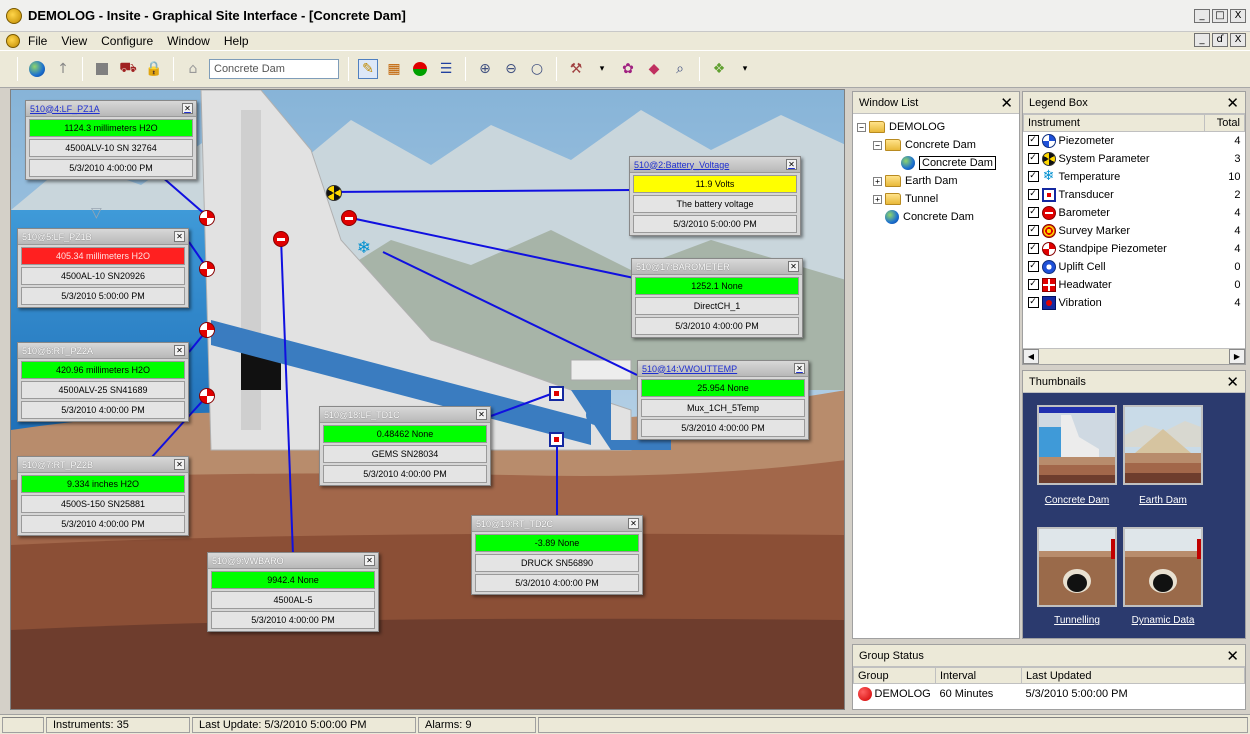  I want to click on thumbnail-dynamic-data, so click(1163, 567).